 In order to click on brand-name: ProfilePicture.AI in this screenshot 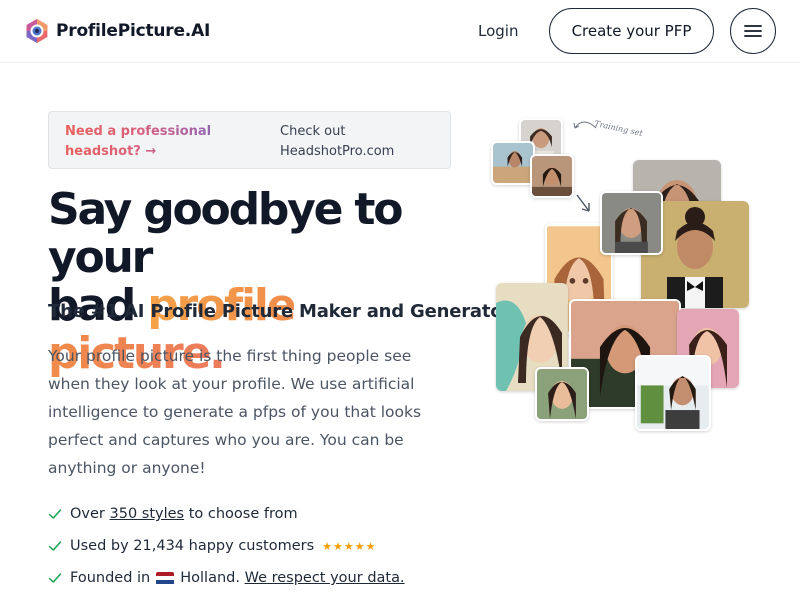, I will do `click(133, 31)`.